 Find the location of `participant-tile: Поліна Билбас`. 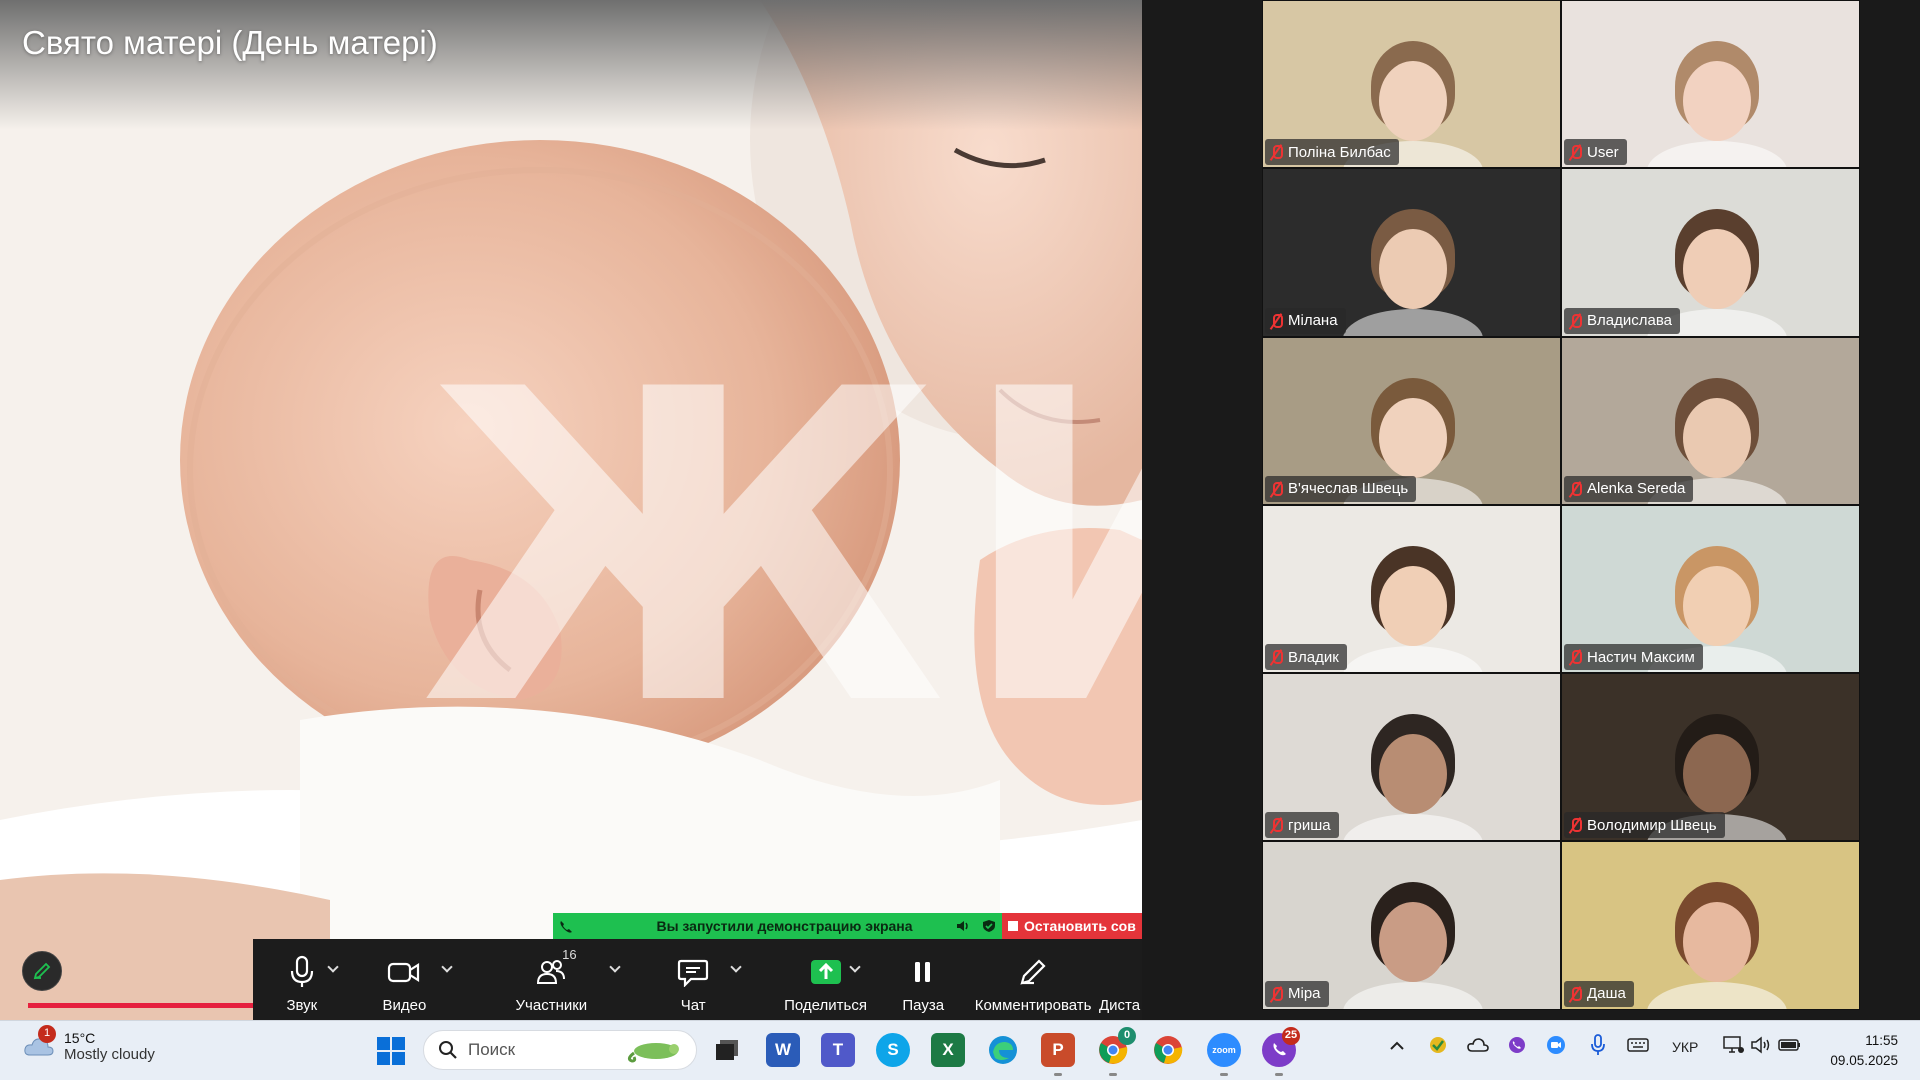

participant-tile: Поліна Билбас is located at coordinates (1411, 84).